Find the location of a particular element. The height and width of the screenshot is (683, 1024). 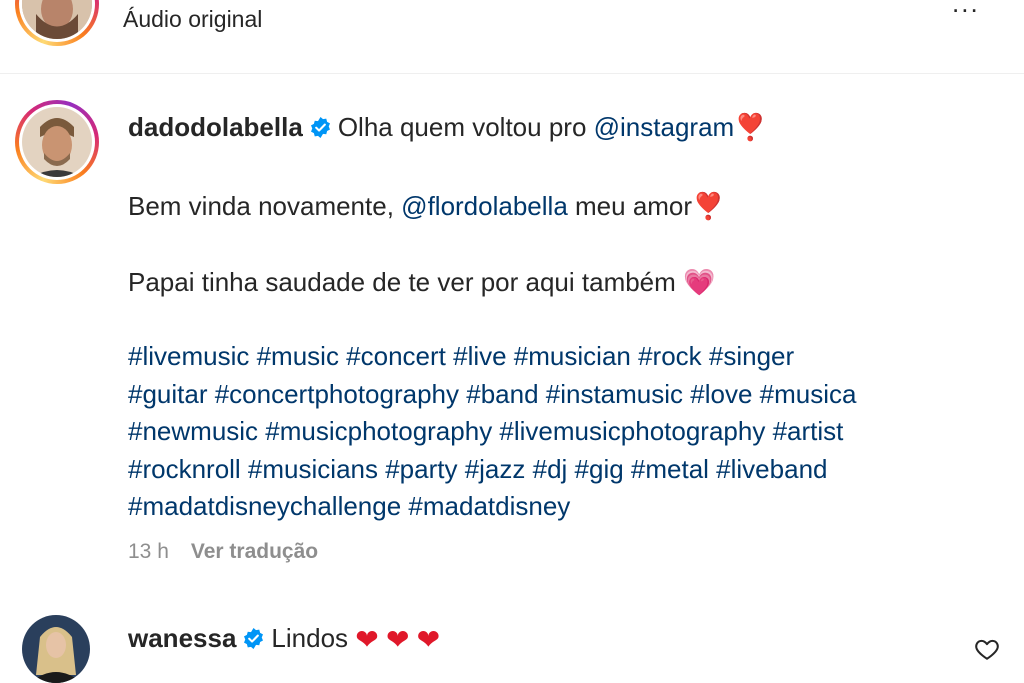

top-avatar-photo-icon is located at coordinates (57, 19).